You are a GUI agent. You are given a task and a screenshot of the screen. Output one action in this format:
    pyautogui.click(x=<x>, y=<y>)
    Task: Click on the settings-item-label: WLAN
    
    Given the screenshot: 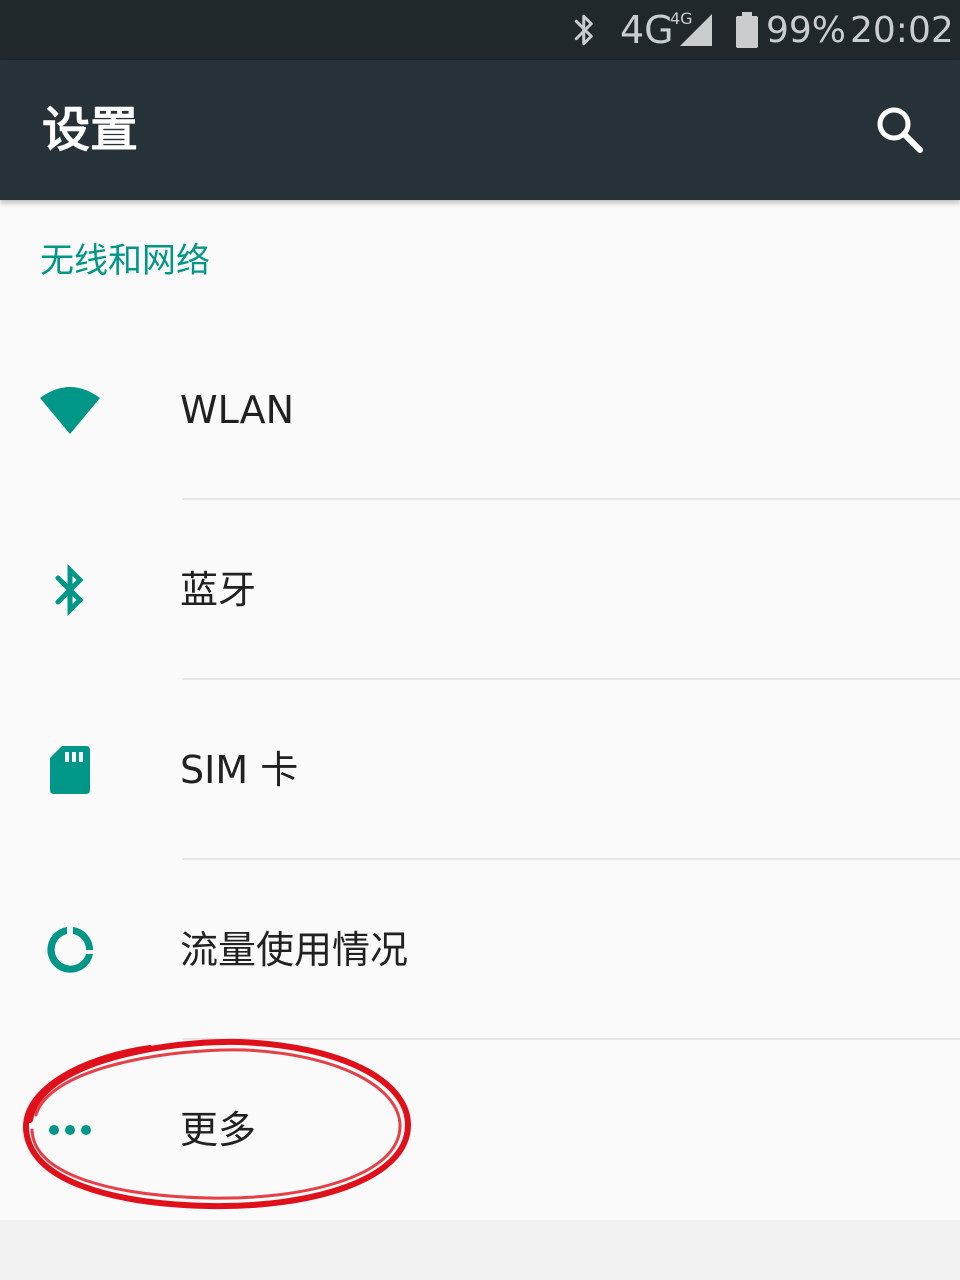 What is the action you would take?
    pyautogui.click(x=237, y=410)
    